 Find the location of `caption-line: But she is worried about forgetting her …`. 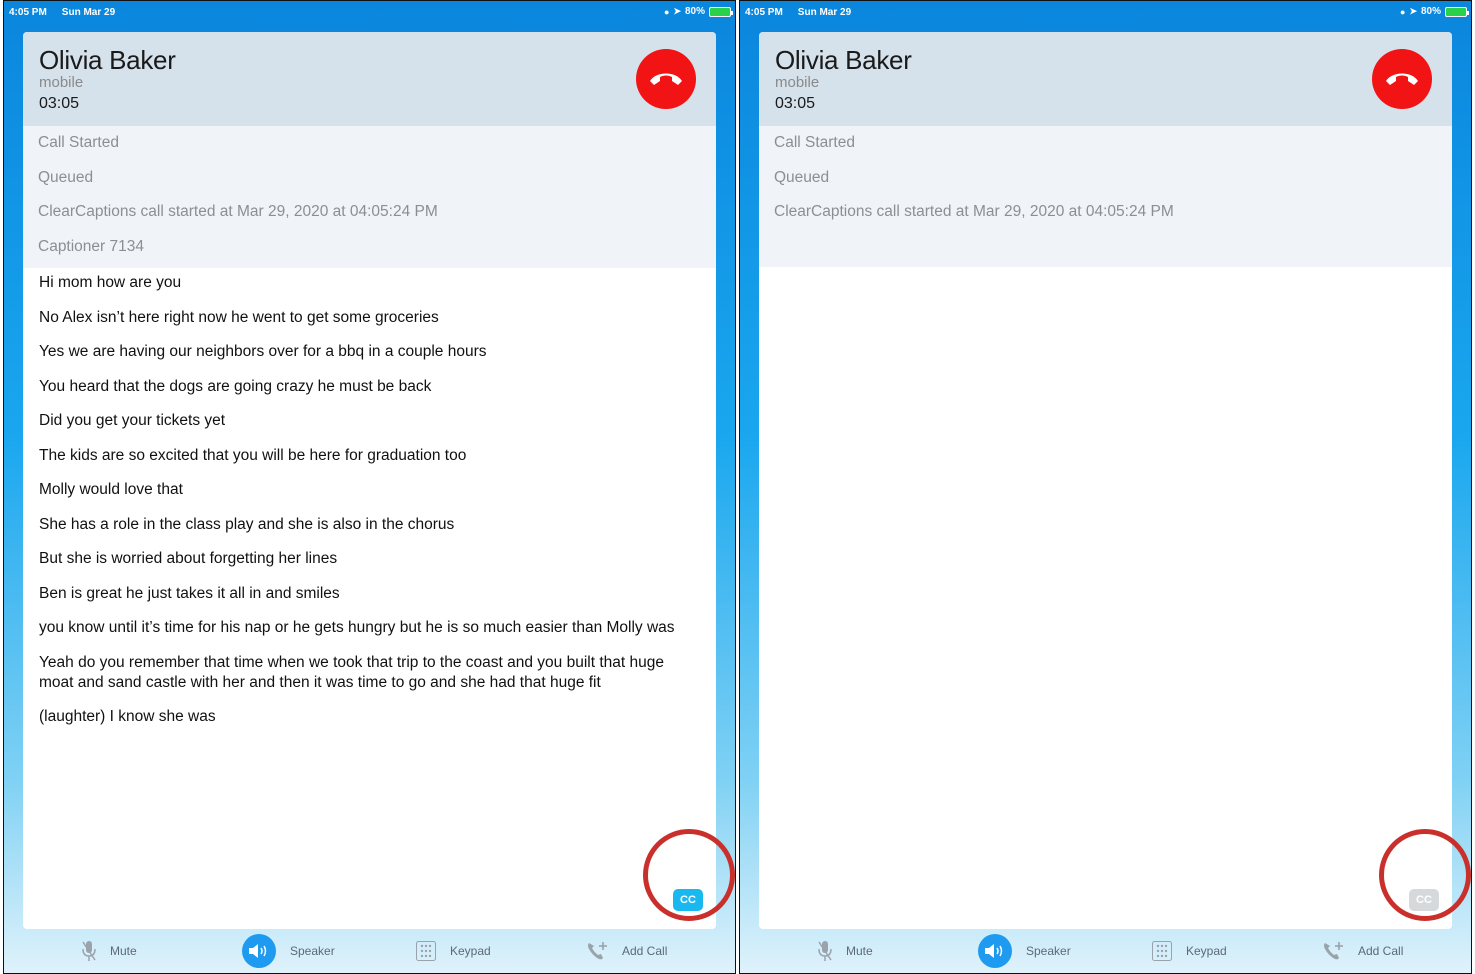

caption-line: But she is worried about forgetting her … is located at coordinates (188, 558).